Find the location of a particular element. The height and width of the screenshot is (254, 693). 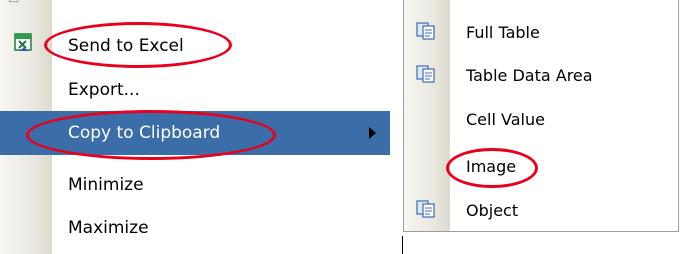

menu-item-minimize: Minimize is located at coordinates (195, 185).